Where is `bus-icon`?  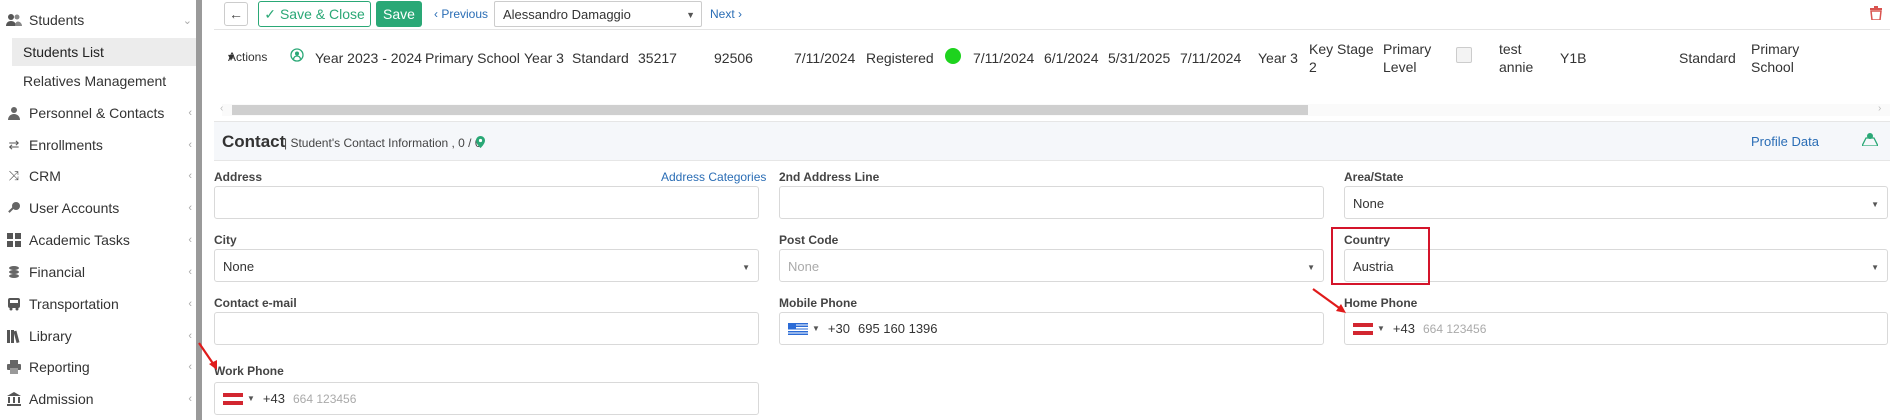
bus-icon is located at coordinates (14, 304).